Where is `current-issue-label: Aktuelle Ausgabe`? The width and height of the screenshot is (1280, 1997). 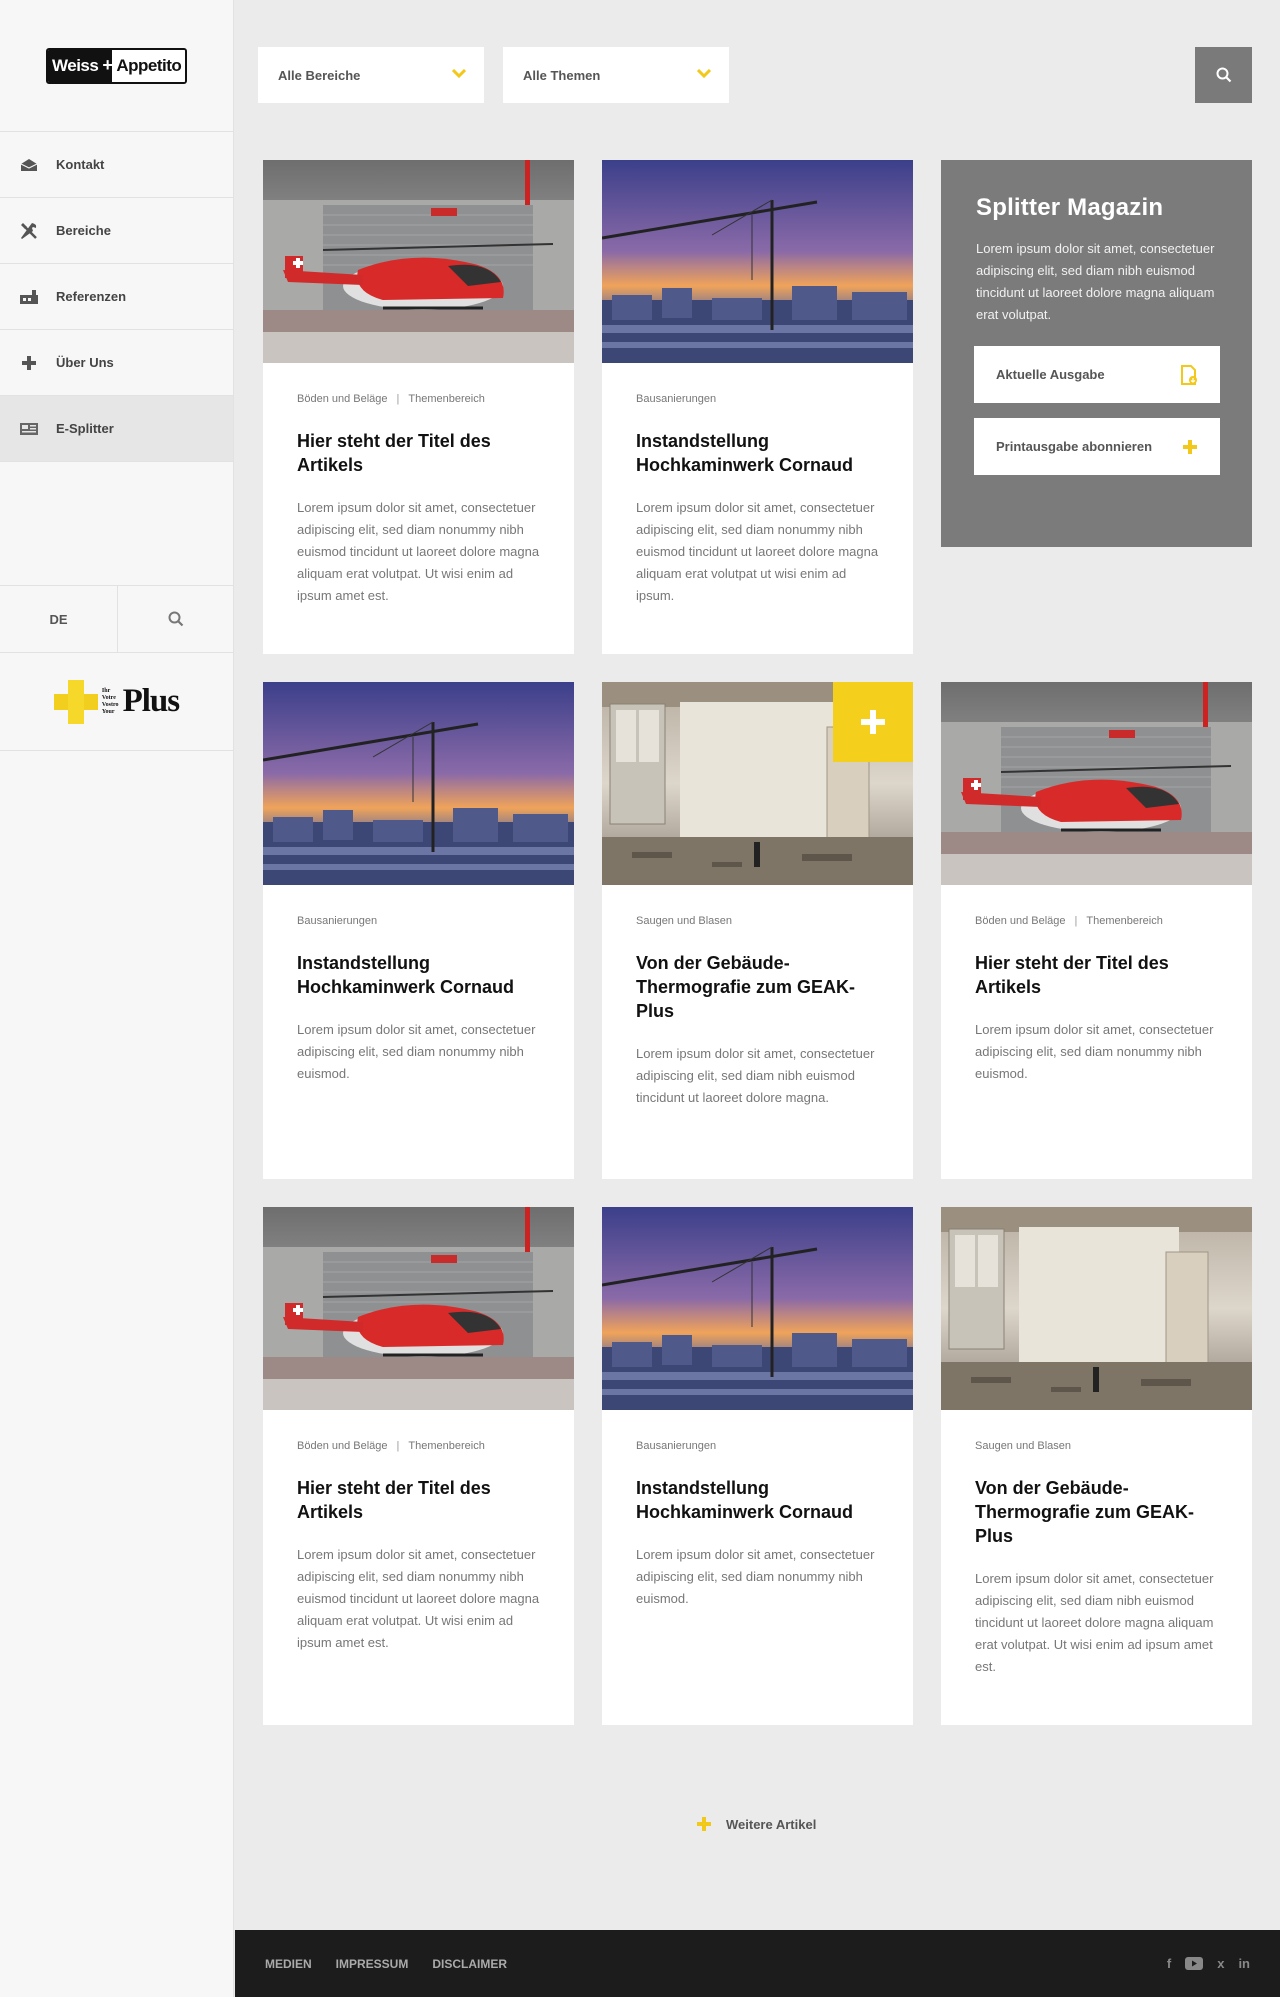
current-issue-label: Aktuelle Ausgabe is located at coordinates (1050, 374).